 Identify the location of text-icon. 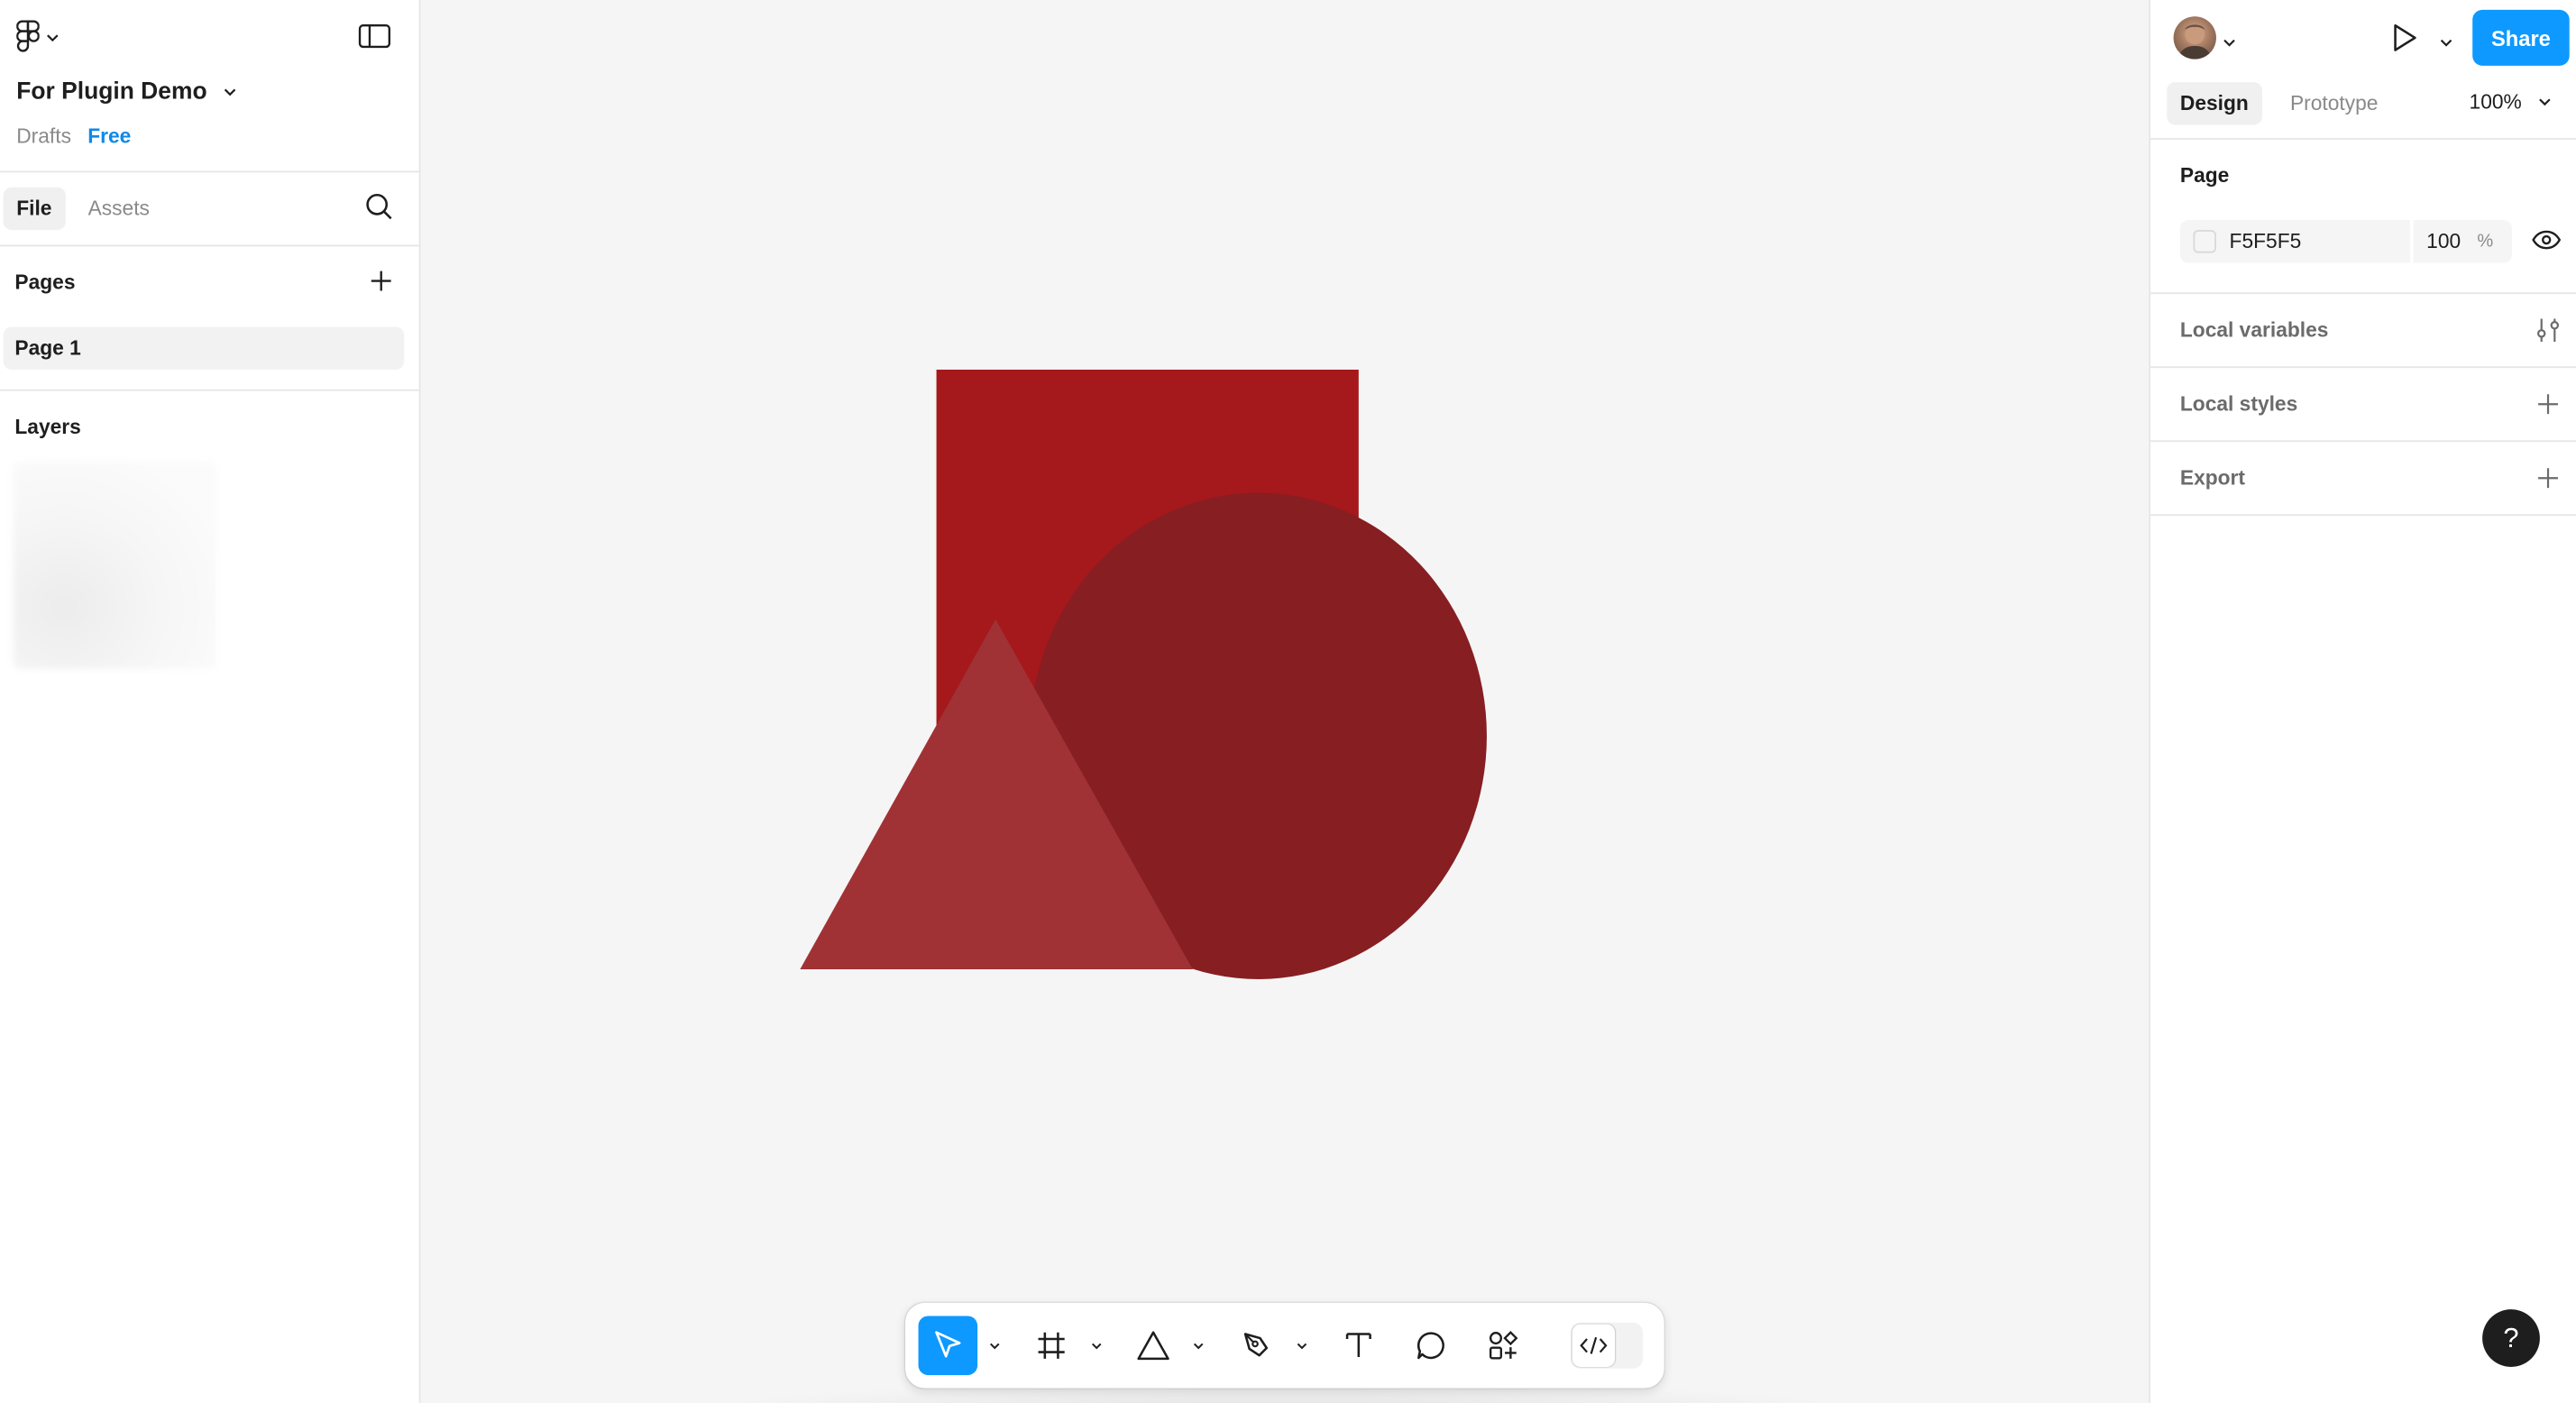
(1358, 1345).